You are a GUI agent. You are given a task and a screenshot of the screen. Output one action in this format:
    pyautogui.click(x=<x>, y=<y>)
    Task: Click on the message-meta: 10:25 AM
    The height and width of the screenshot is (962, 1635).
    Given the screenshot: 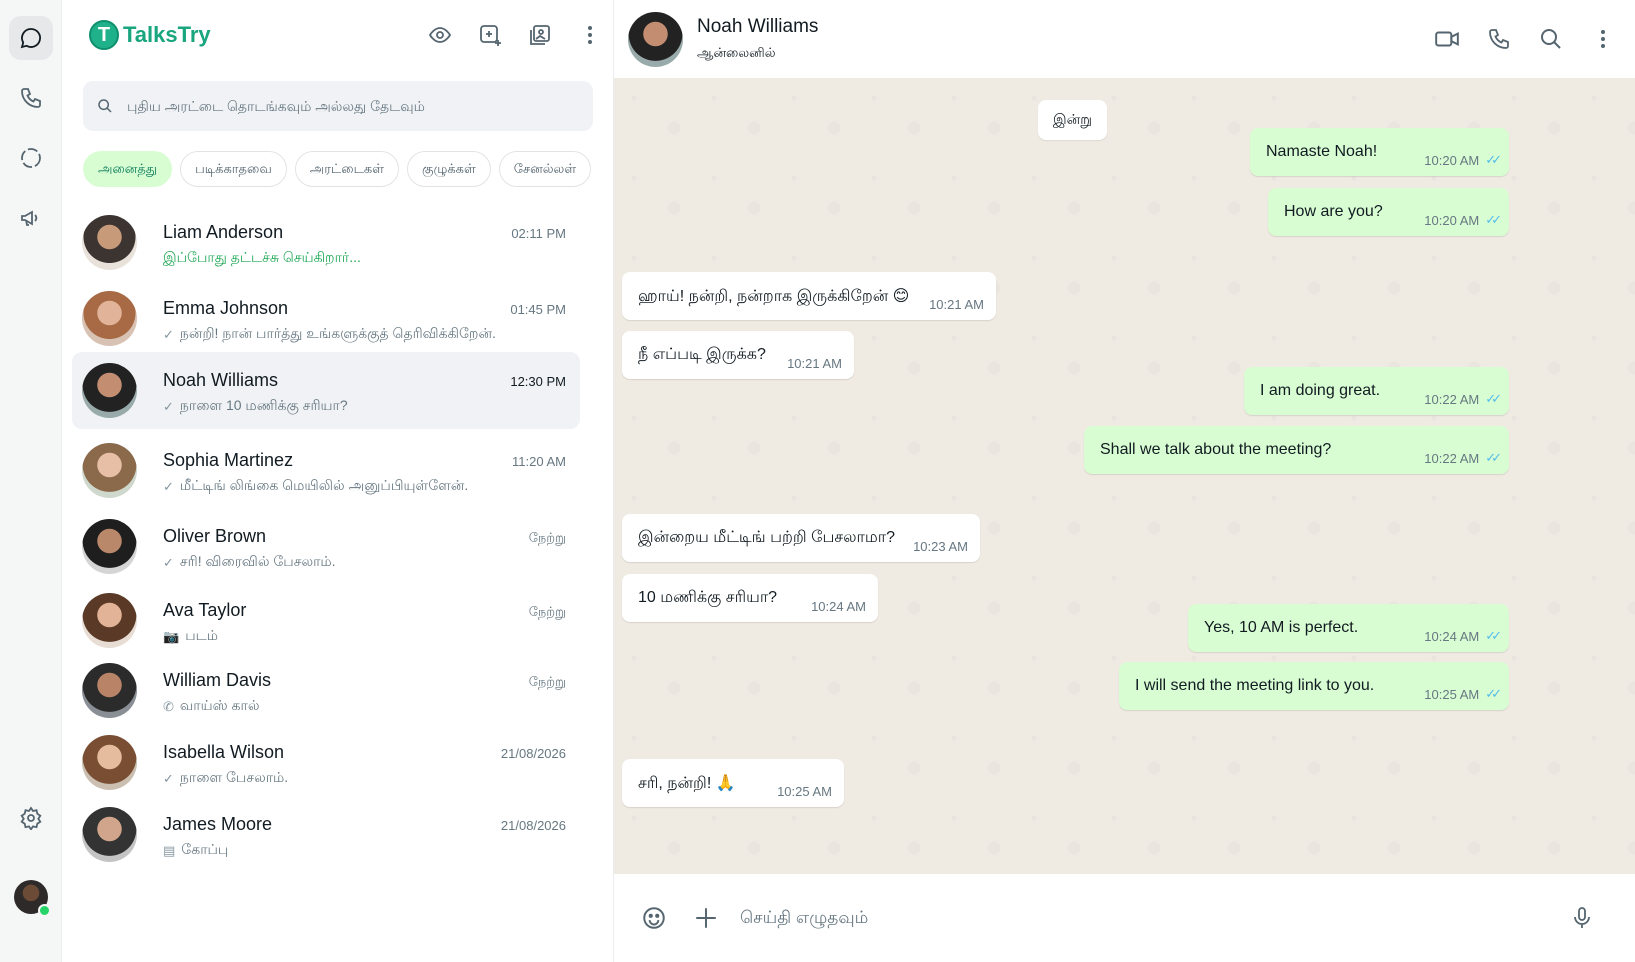 What is the action you would take?
    pyautogui.click(x=804, y=791)
    